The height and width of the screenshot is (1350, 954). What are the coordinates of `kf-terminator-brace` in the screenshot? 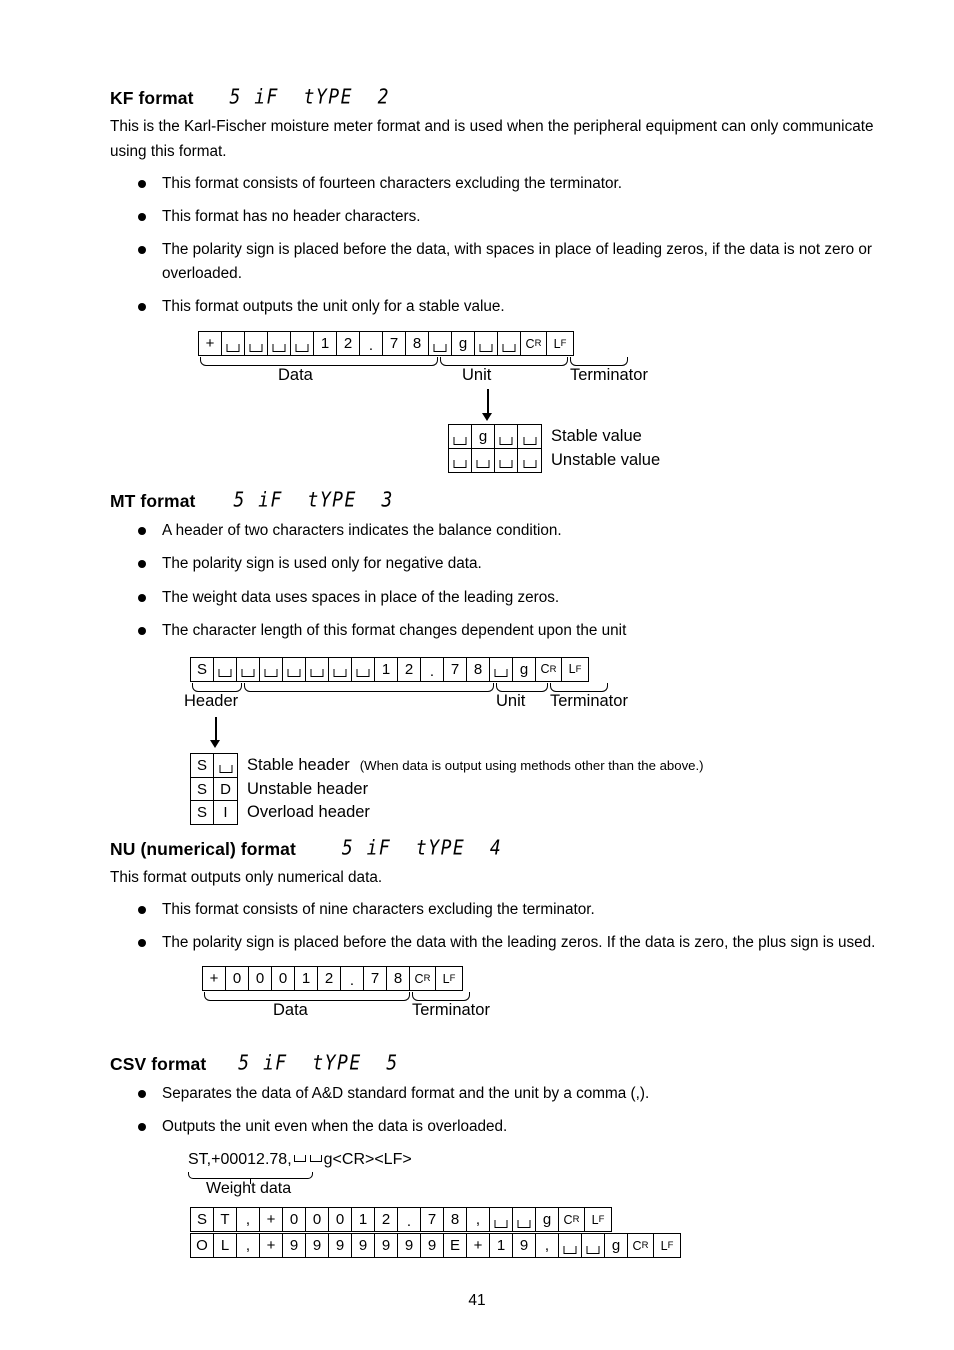 It's located at (599, 362).